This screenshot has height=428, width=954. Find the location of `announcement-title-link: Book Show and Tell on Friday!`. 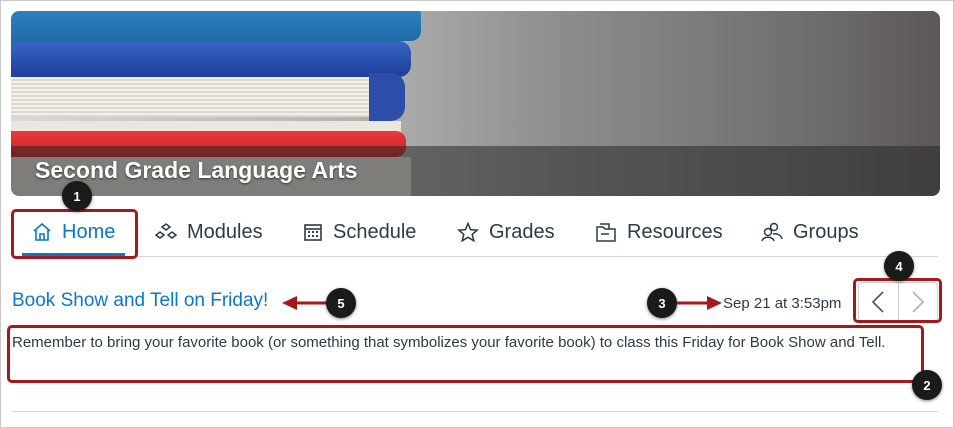

announcement-title-link: Book Show and Tell on Friday! is located at coordinates (140, 301).